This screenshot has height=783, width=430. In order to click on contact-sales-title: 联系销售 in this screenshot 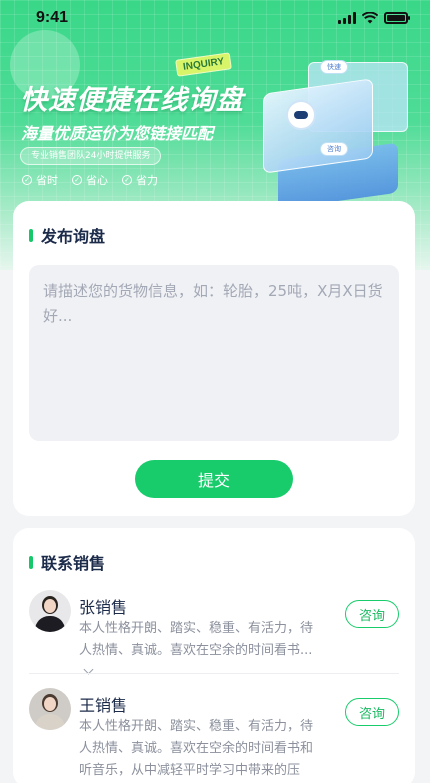, I will do `click(73, 563)`.